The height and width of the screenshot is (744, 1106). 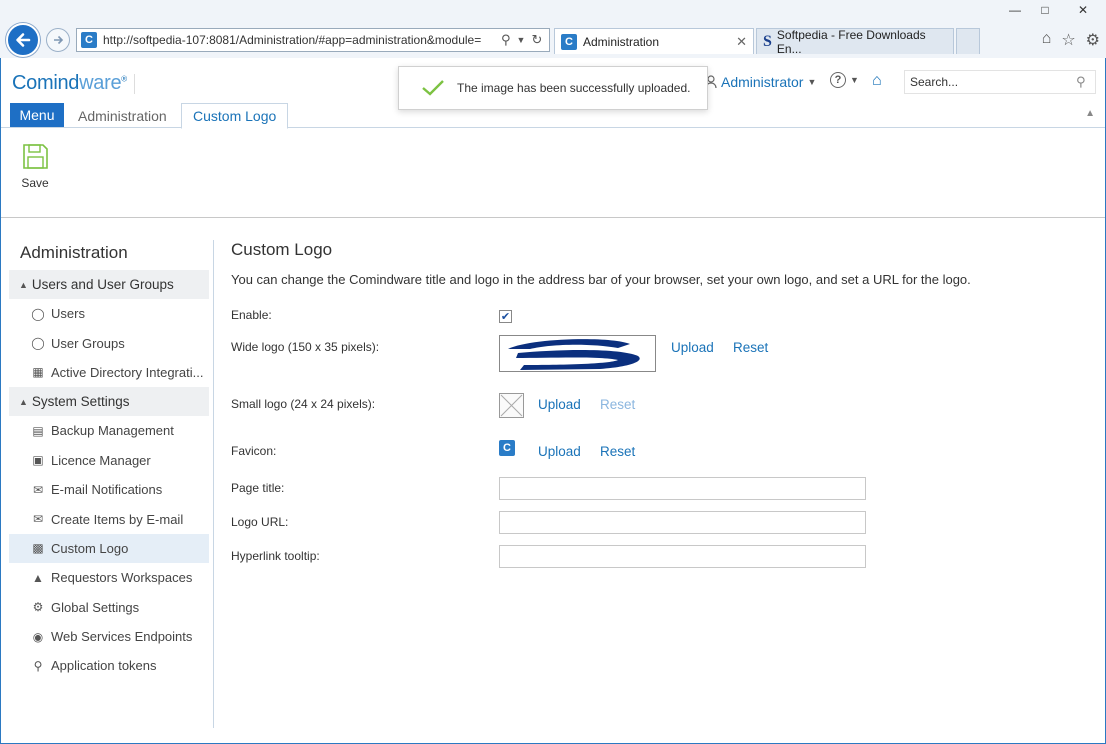 I want to click on save-icon, so click(x=35, y=156).